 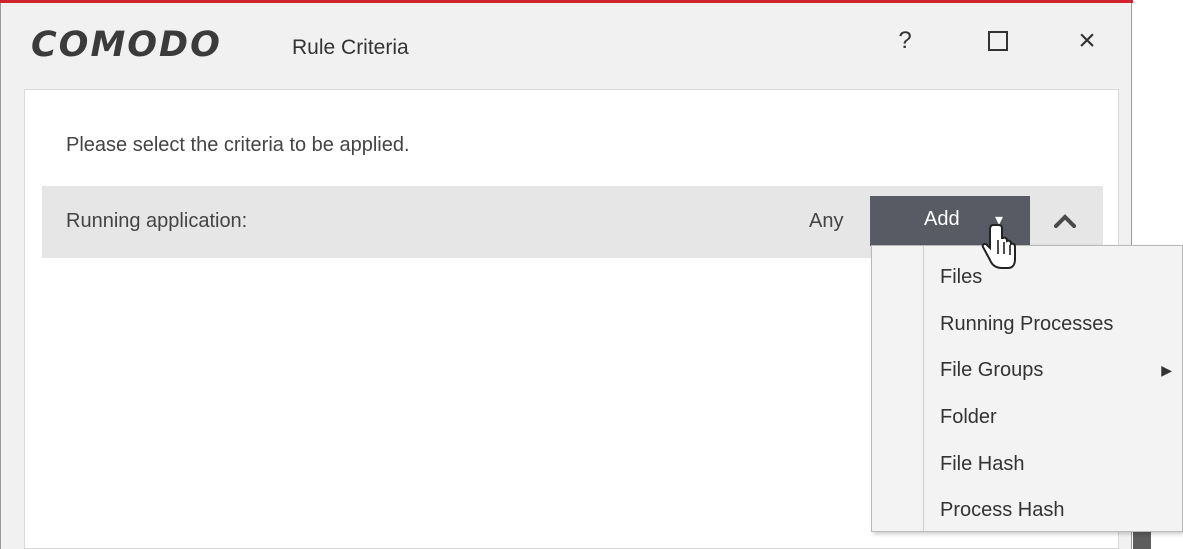 What do you see at coordinates (998, 246) in the screenshot?
I see `hand-cursor-icon` at bounding box center [998, 246].